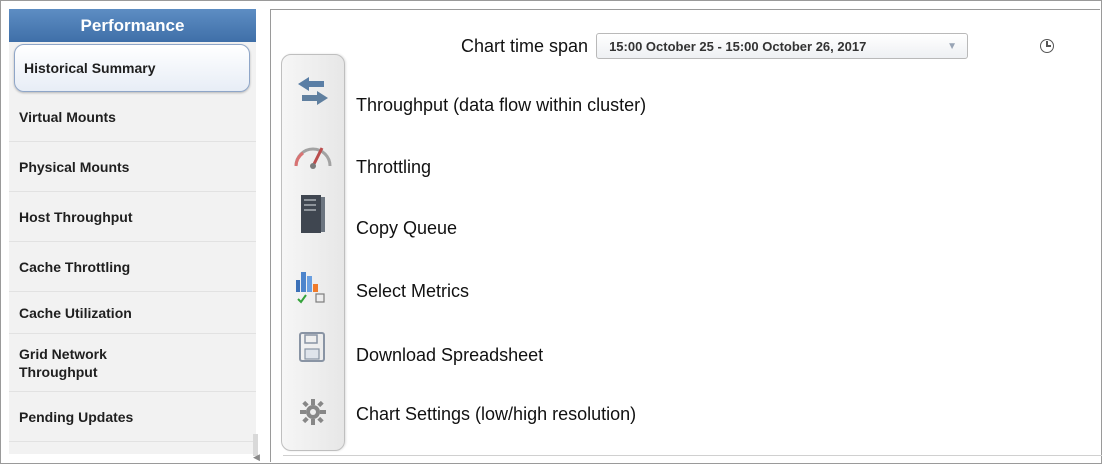  What do you see at coordinates (310, 288) in the screenshot?
I see `metrics-icon` at bounding box center [310, 288].